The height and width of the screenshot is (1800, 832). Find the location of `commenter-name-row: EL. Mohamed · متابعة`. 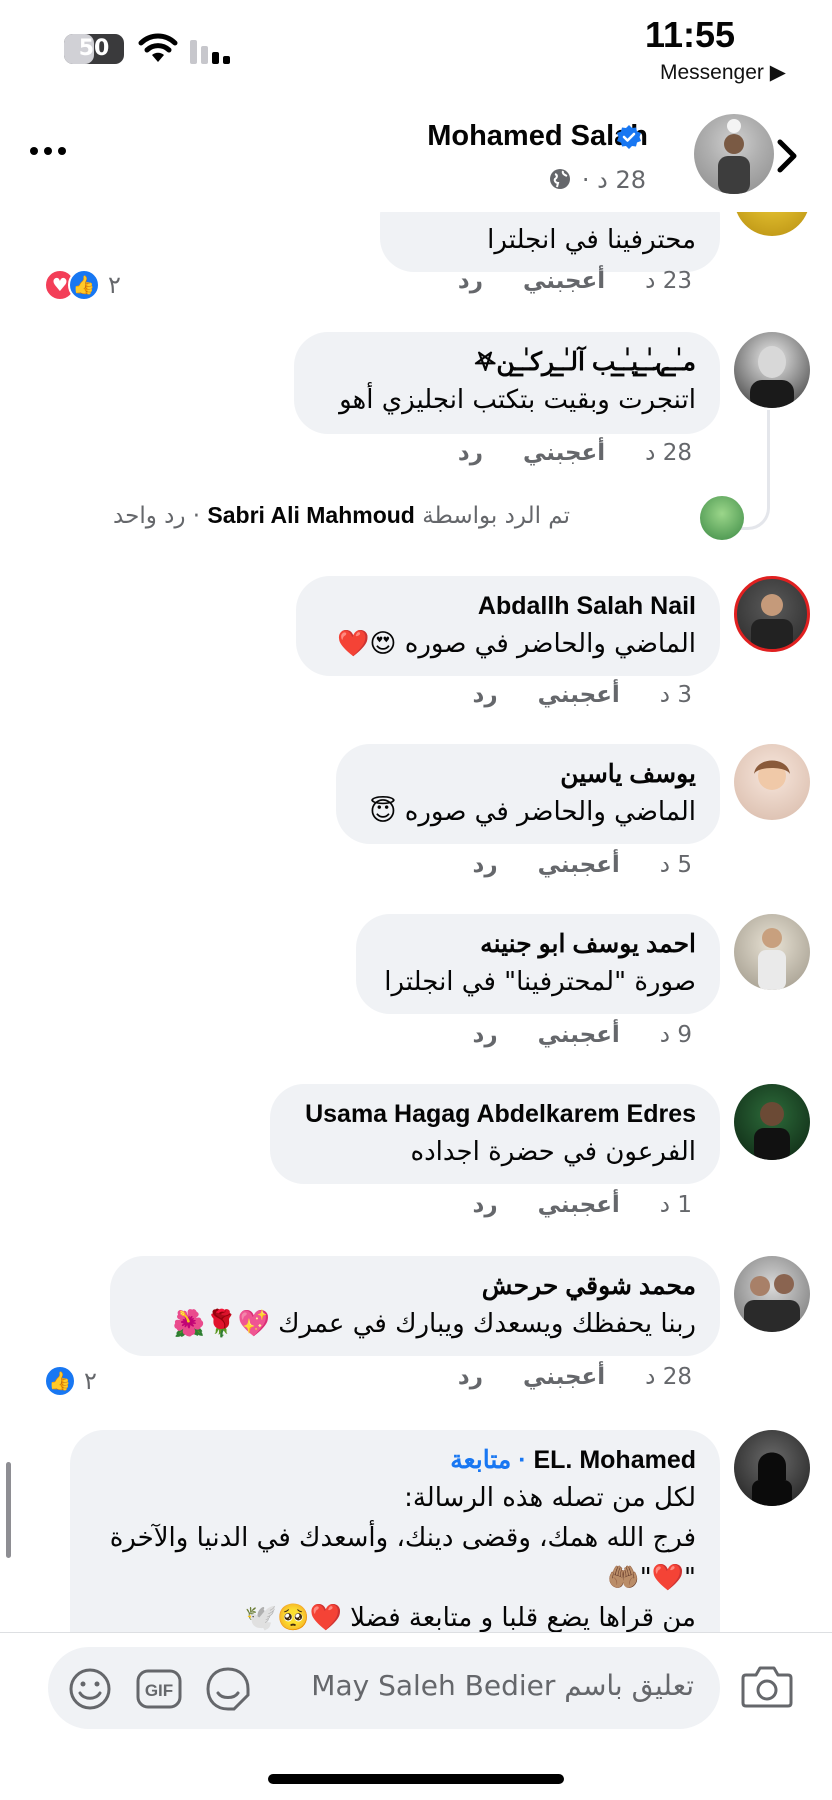

commenter-name-row: EL. Mohamed · متابعة is located at coordinates (395, 1460).